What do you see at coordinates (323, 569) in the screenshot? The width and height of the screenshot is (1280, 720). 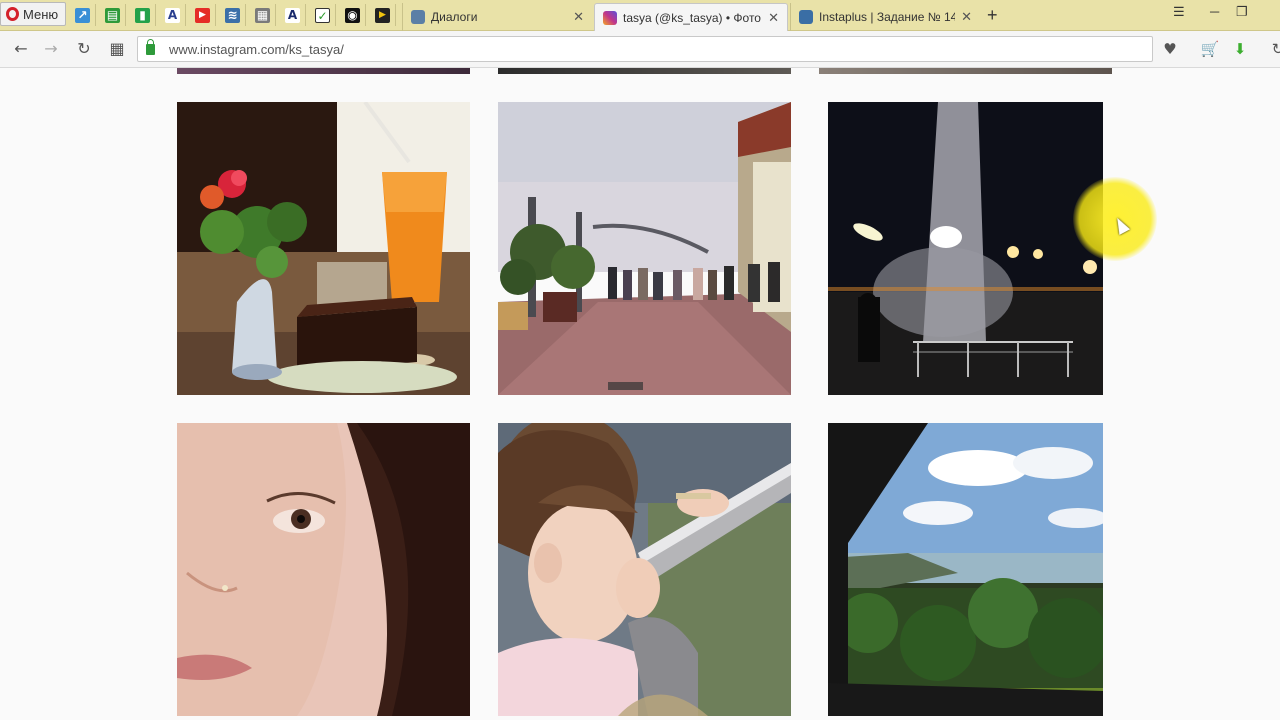 I see `photo-portrait-woman` at bounding box center [323, 569].